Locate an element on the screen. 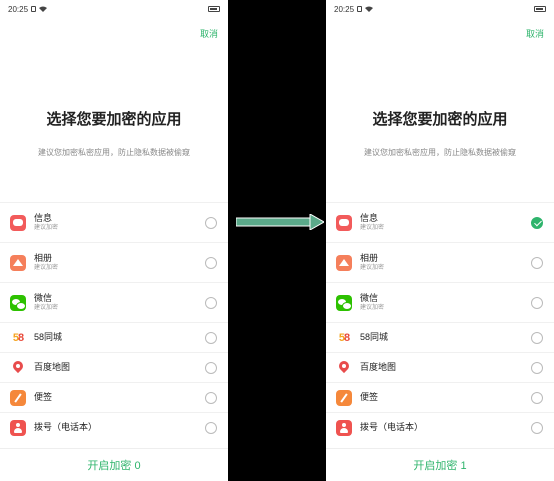 The width and height of the screenshot is (554, 481). enable-encryption-button: 开启加密 1 is located at coordinates (439, 465).